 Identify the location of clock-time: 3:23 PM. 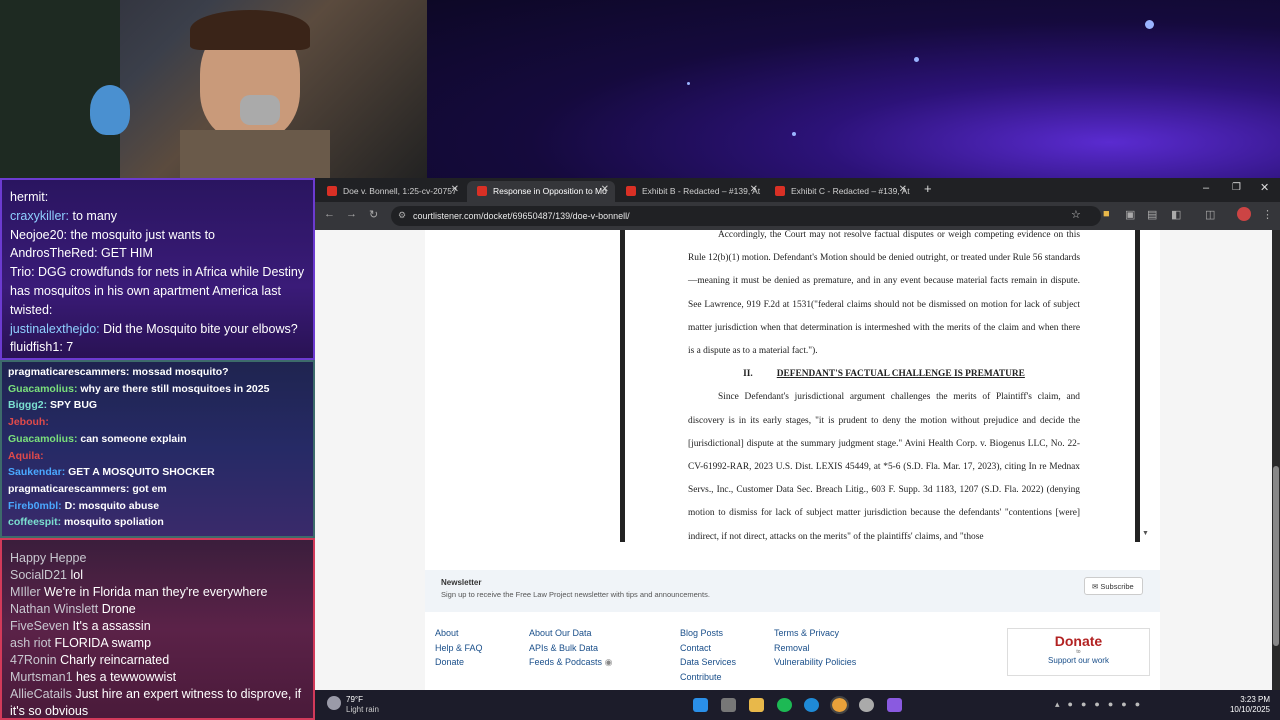
(1247, 699).